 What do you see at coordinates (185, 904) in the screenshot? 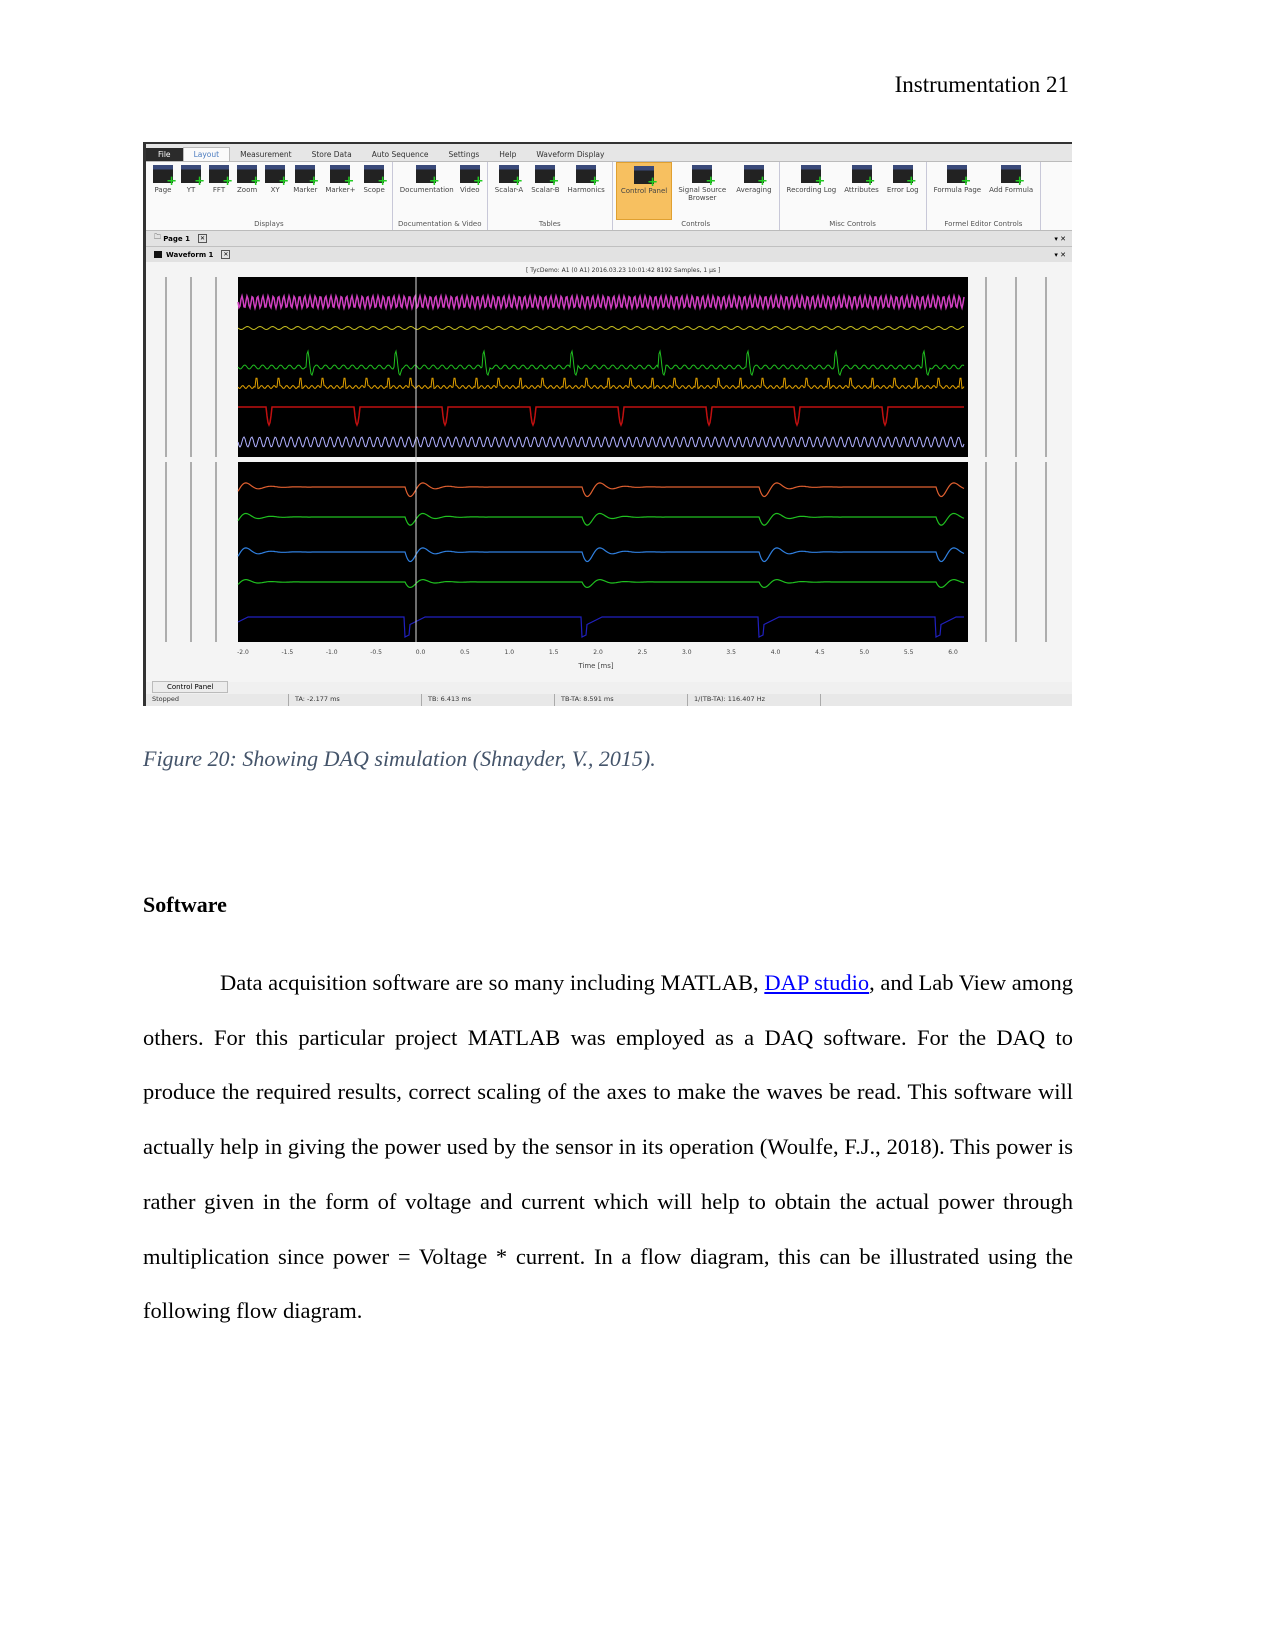
I see `section-heading: Software` at bounding box center [185, 904].